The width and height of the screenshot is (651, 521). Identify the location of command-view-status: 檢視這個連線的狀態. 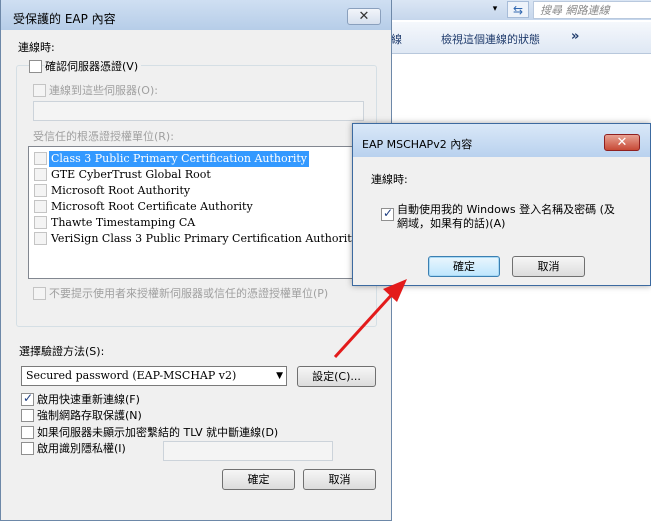
(490, 39).